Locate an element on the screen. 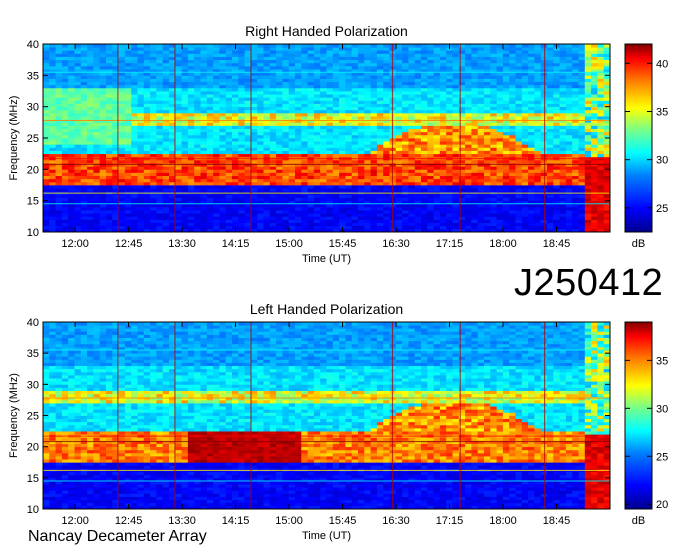 The width and height of the screenshot is (680, 552). colorbar-tick-label: 20 is located at coordinates (662, 505).